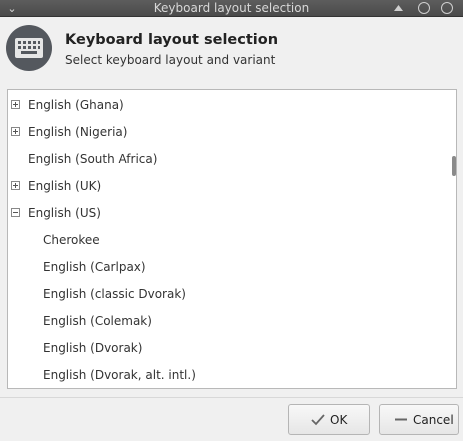  Describe the element at coordinates (228, 133) in the screenshot. I see `tree-item-english-nigeria: English (Nigeria)` at that location.